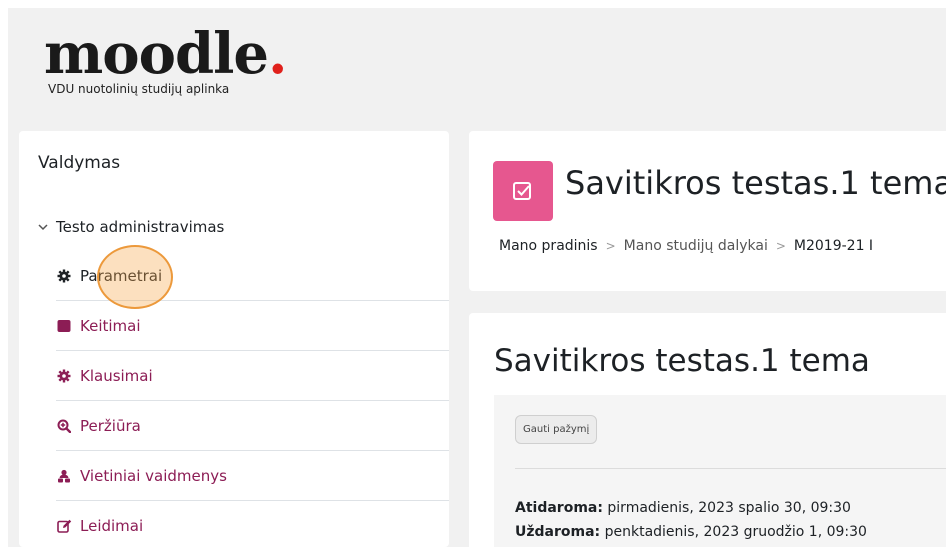  I want to click on menu-item-perziura: Peržiūra, so click(252, 426).